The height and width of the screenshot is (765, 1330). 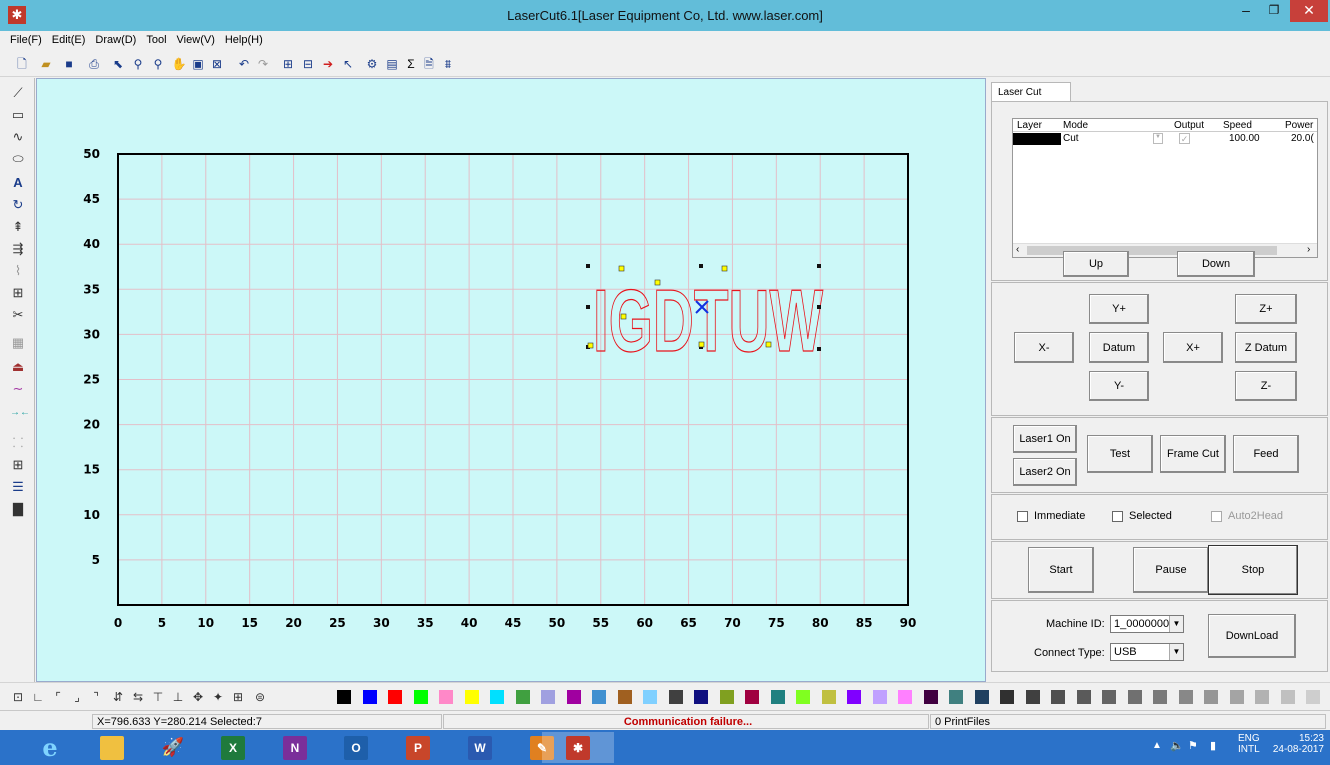 I want to click on design-text-outline: IGDTUW, so click(x=707, y=320).